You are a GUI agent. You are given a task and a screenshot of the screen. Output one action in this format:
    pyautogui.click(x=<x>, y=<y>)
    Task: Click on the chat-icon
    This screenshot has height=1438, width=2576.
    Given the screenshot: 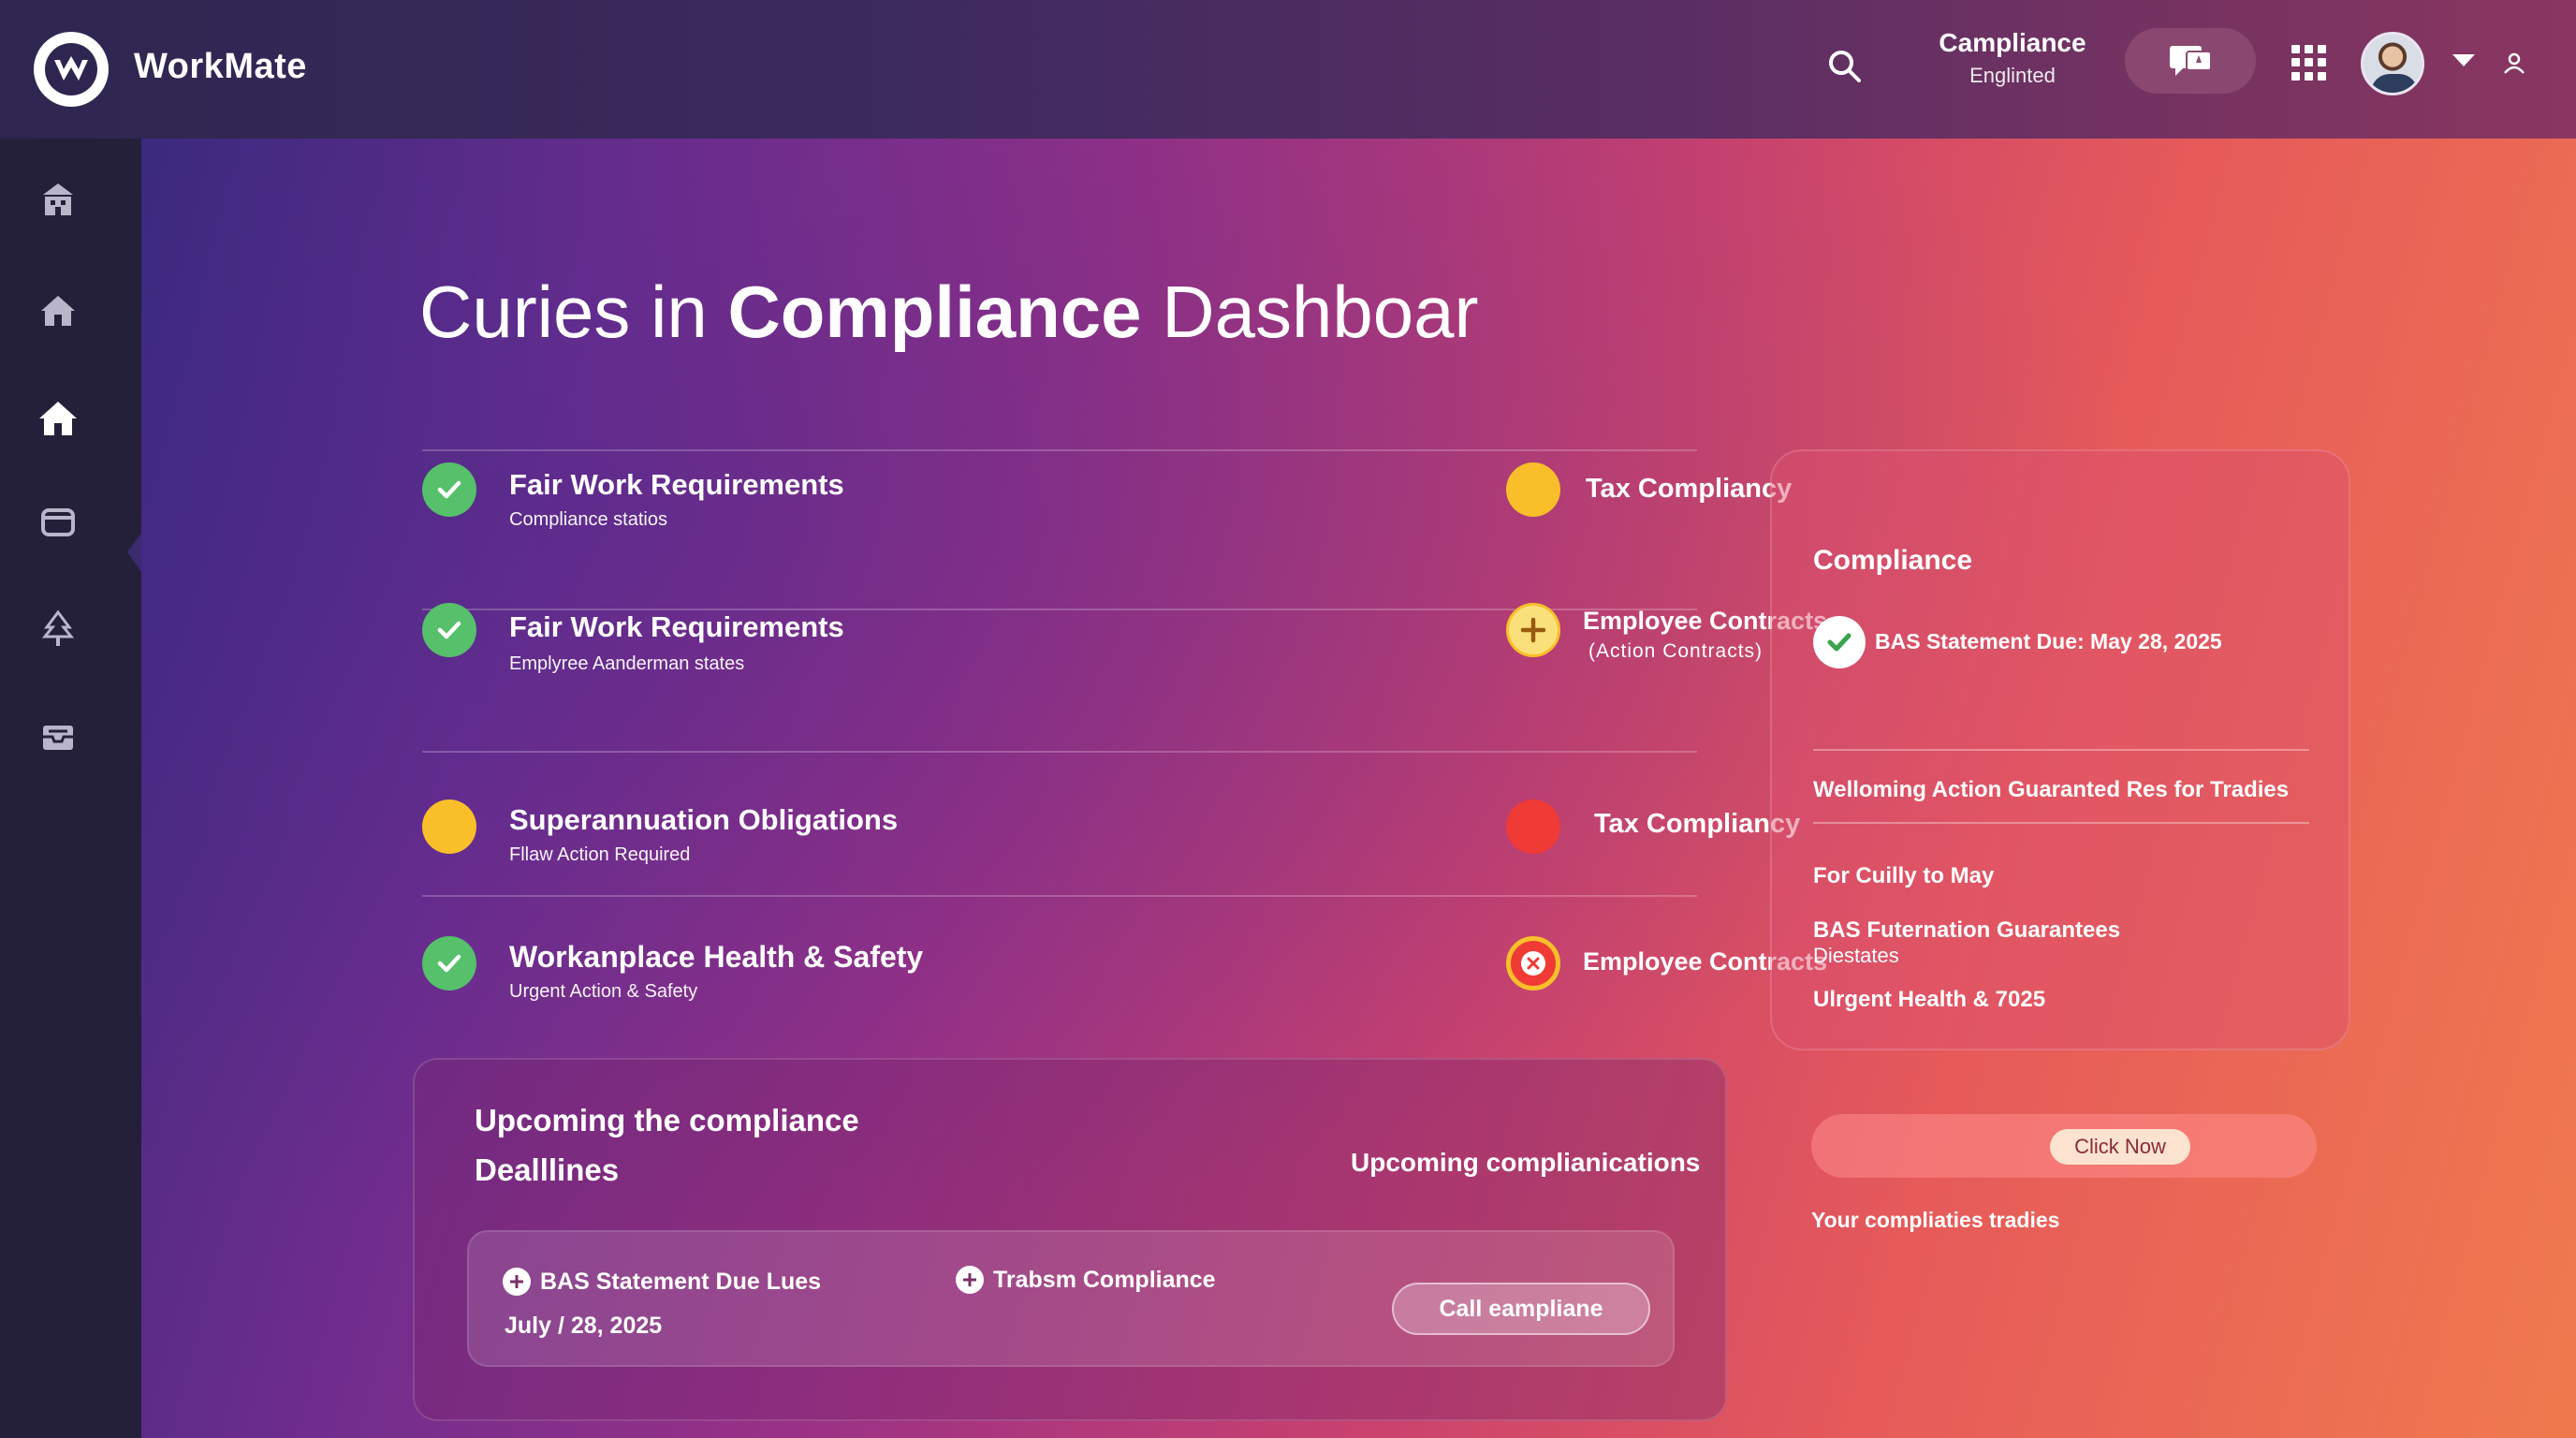 What is the action you would take?
    pyautogui.click(x=2191, y=61)
    